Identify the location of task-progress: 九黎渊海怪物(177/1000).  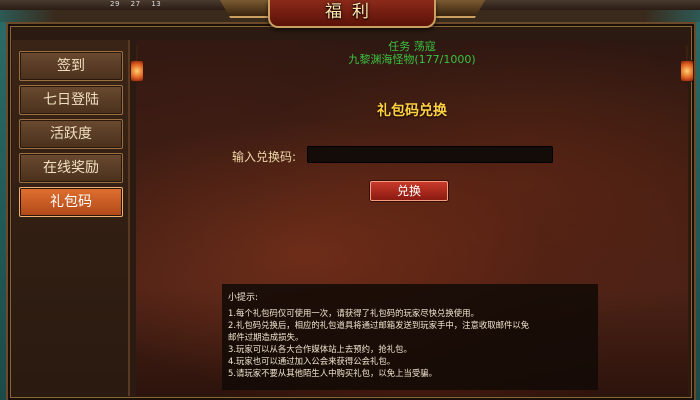
(412, 59).